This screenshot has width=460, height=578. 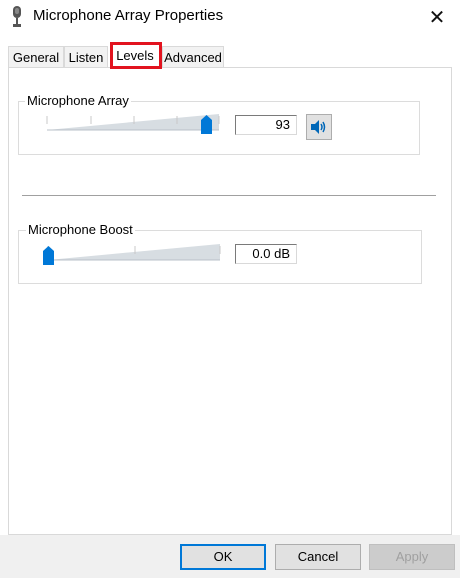 I want to click on microphone-array-slider-thumb, so click(x=206, y=124).